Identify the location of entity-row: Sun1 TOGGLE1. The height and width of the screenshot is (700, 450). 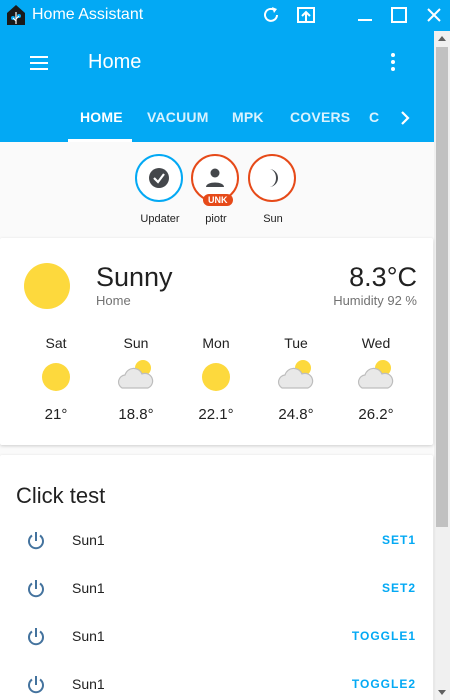
(216, 649).